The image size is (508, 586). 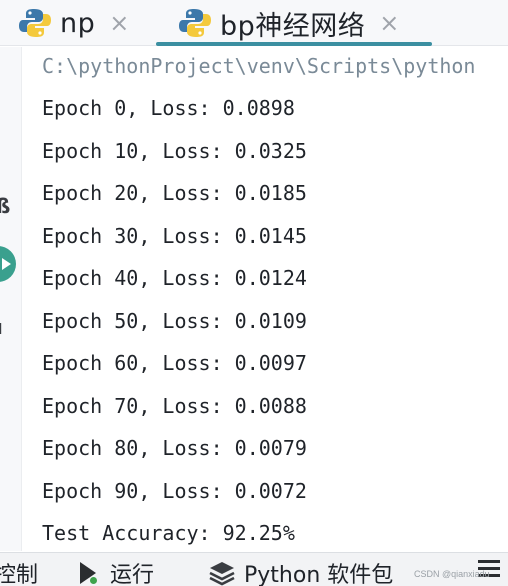 What do you see at coordinates (174, 448) in the screenshot?
I see `console-line: Epoch 80, Loss: 0.0079` at bounding box center [174, 448].